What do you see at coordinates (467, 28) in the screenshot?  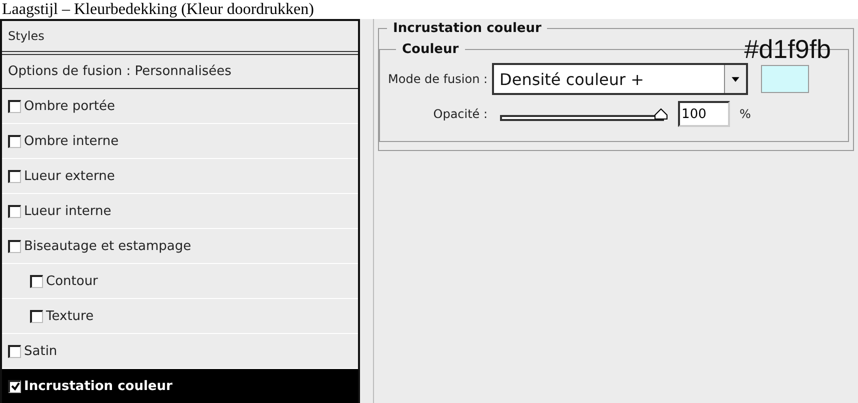 I see `group-title: Incrustation couleur` at bounding box center [467, 28].